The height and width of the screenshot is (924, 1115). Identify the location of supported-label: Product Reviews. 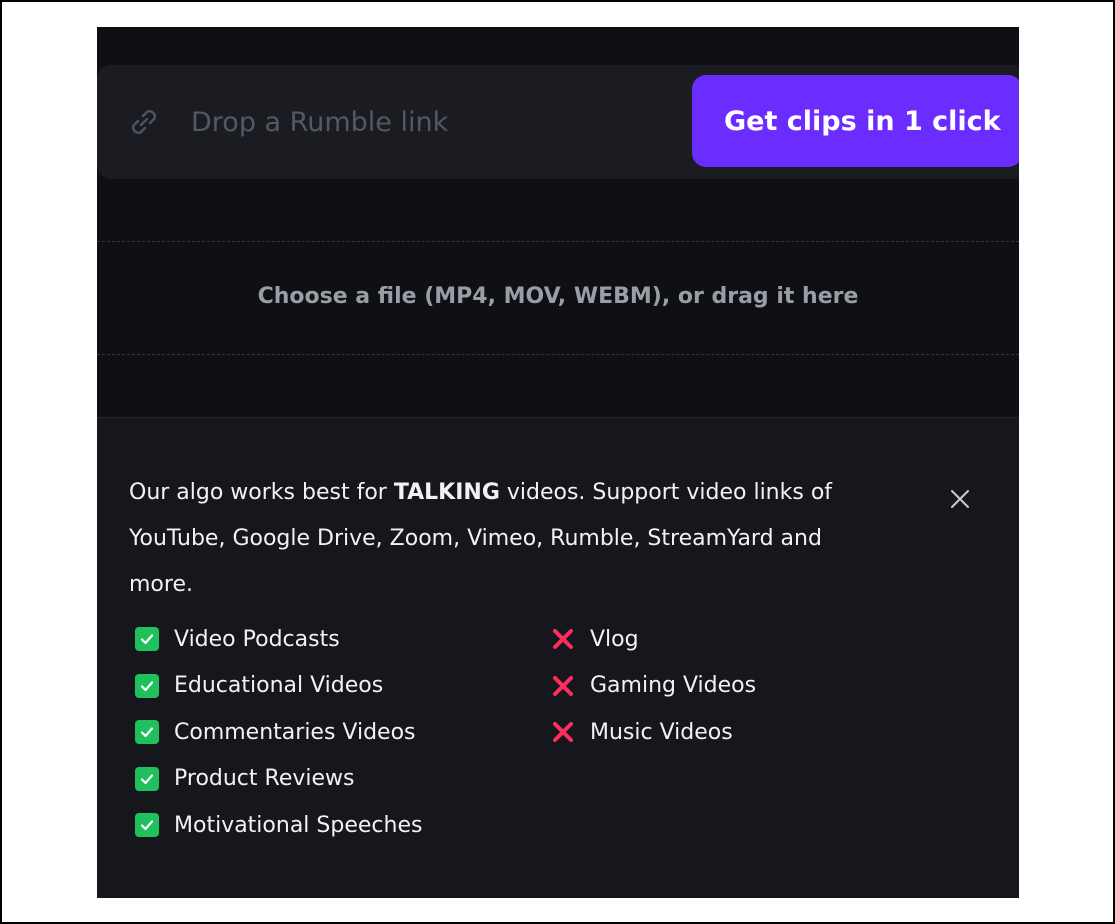
(264, 779).